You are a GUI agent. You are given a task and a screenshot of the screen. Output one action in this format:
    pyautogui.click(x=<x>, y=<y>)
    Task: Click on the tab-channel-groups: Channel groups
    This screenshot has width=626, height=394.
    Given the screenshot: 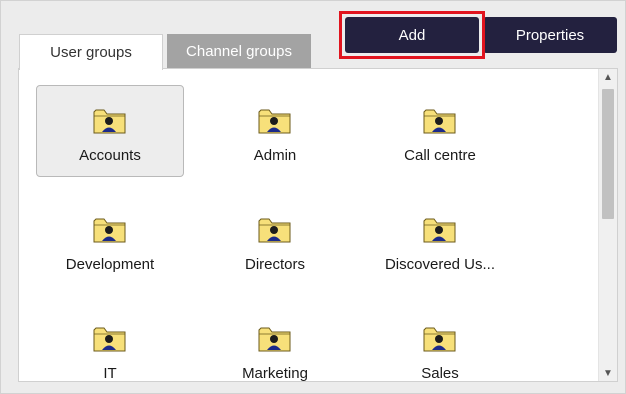 What is the action you would take?
    pyautogui.click(x=239, y=51)
    